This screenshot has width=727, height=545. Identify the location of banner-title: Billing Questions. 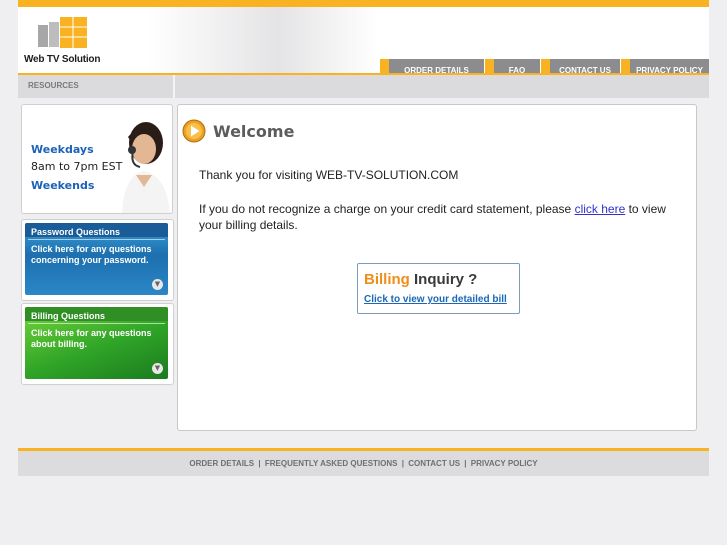
(68, 316).